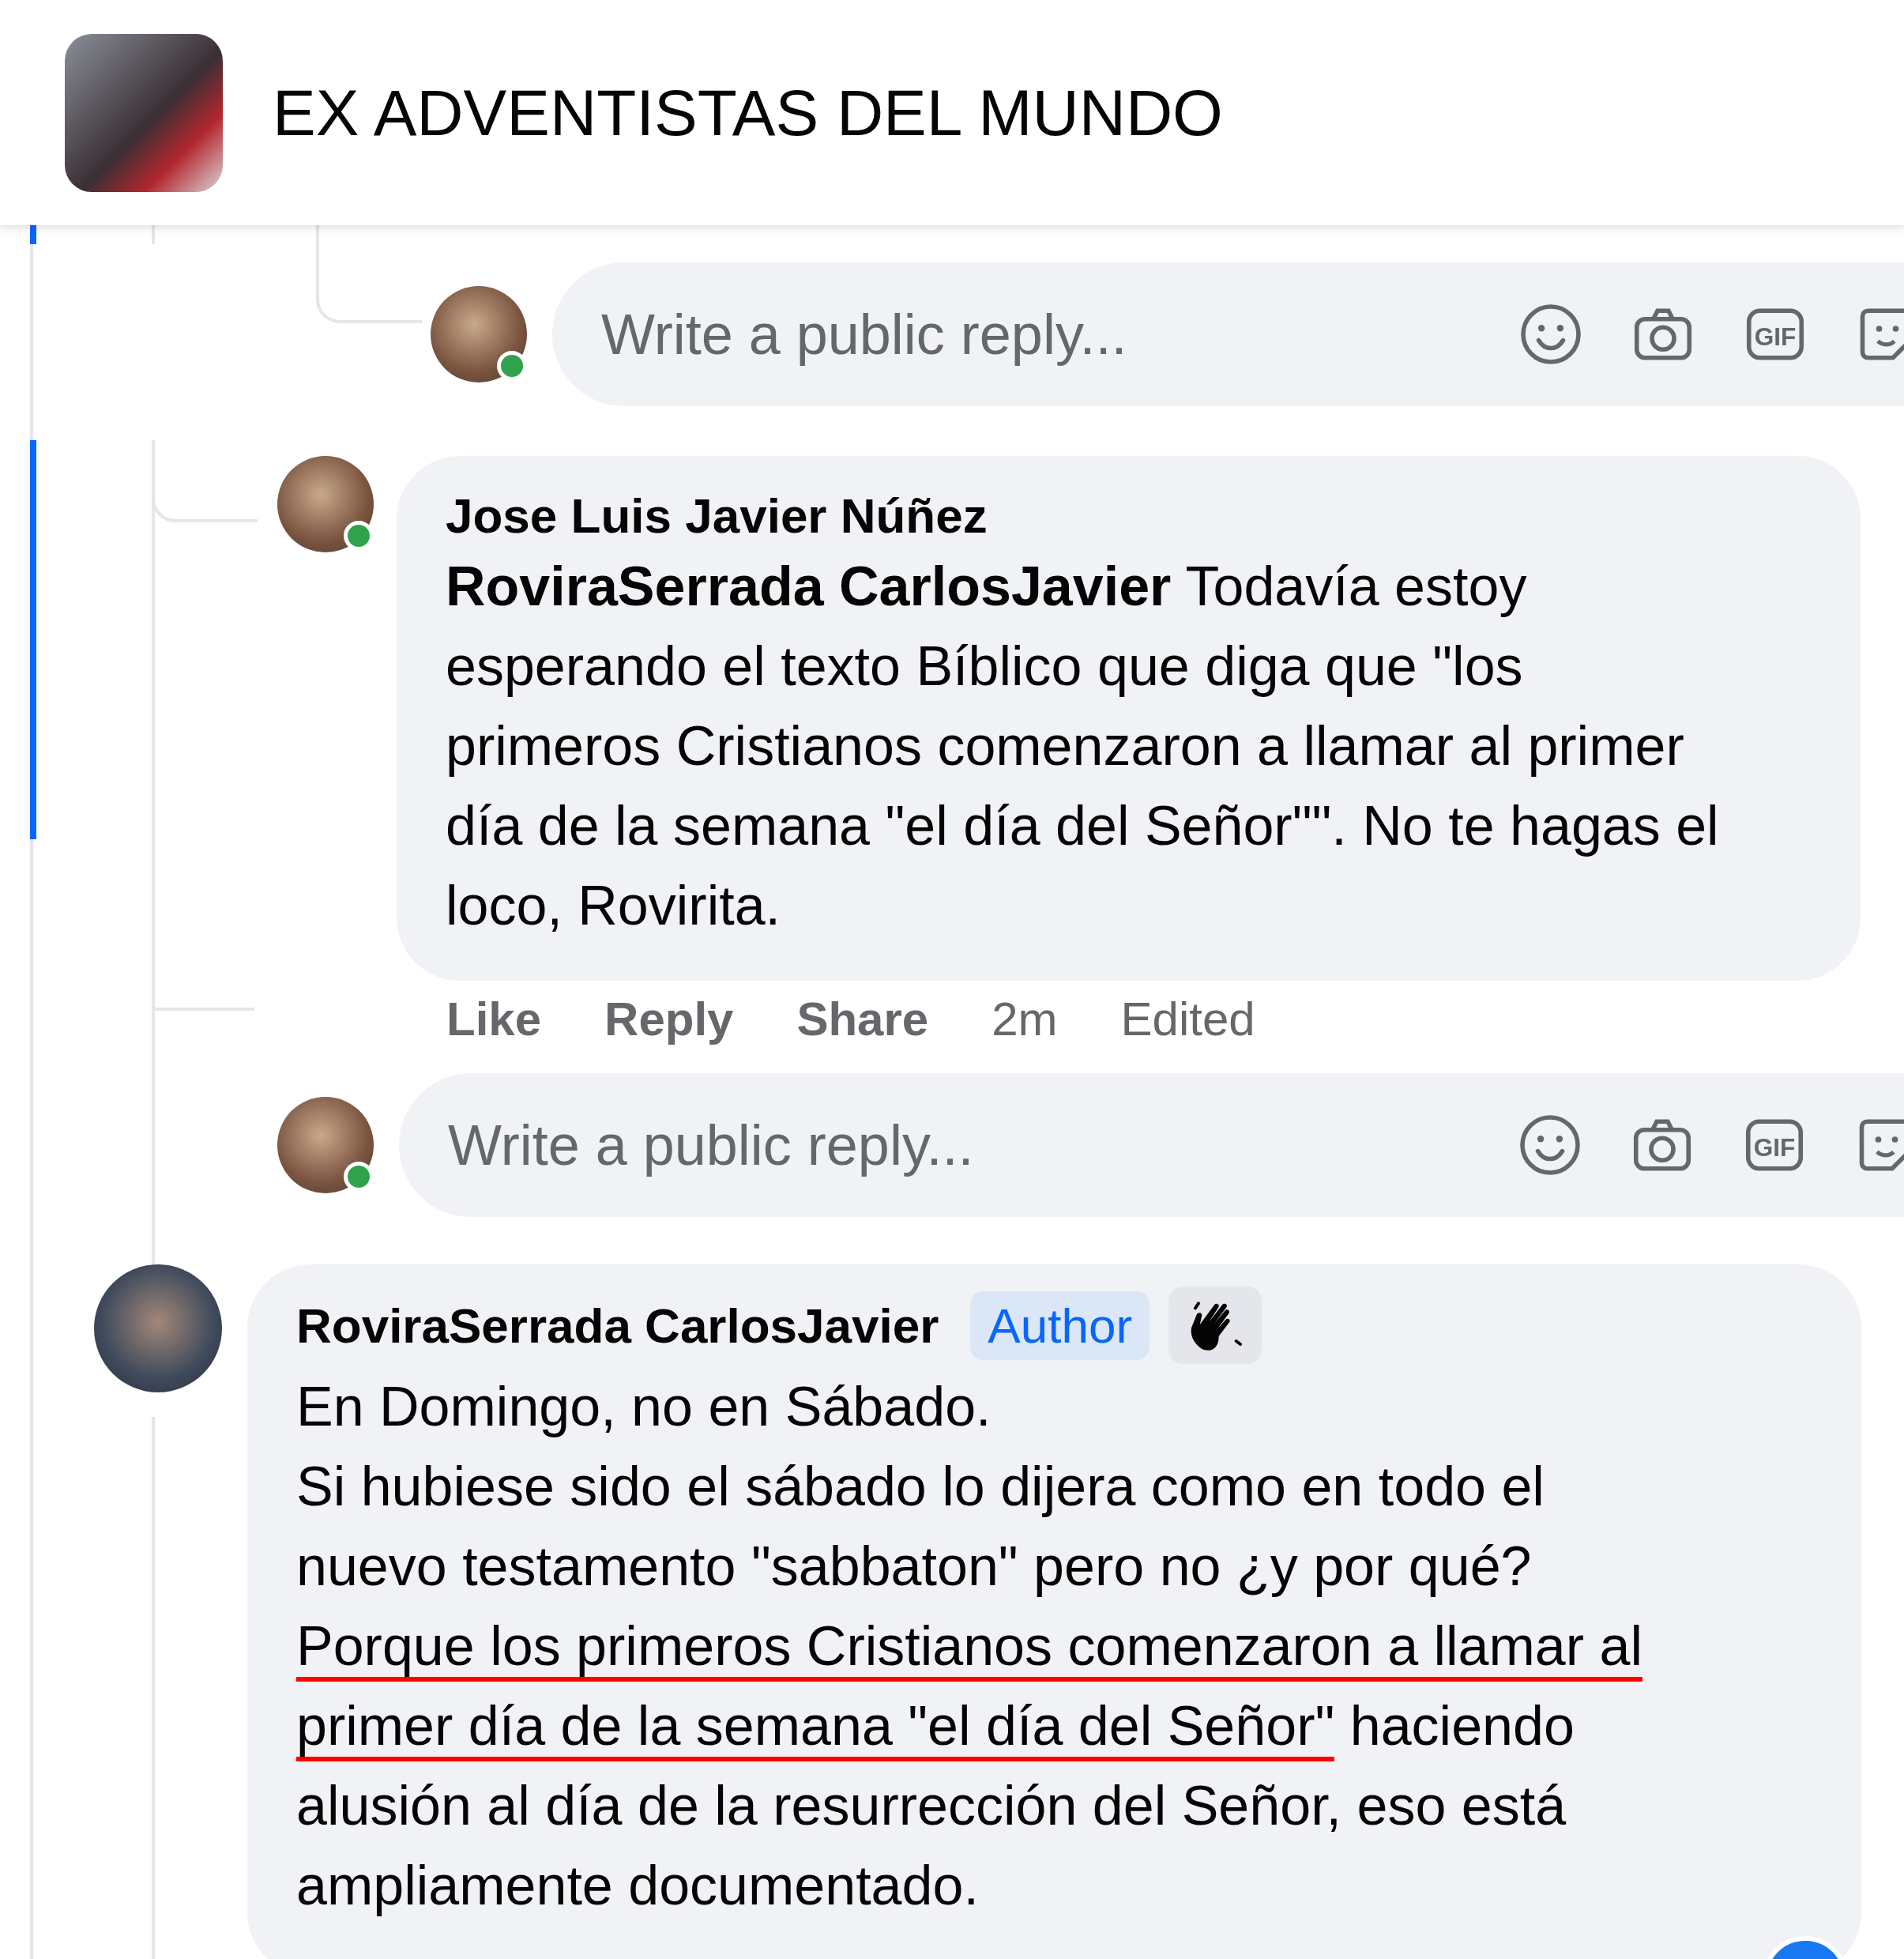 The height and width of the screenshot is (1959, 1904). What do you see at coordinates (617, 1325) in the screenshot?
I see `author-name: RoviraSerrada CarlosJavier` at bounding box center [617, 1325].